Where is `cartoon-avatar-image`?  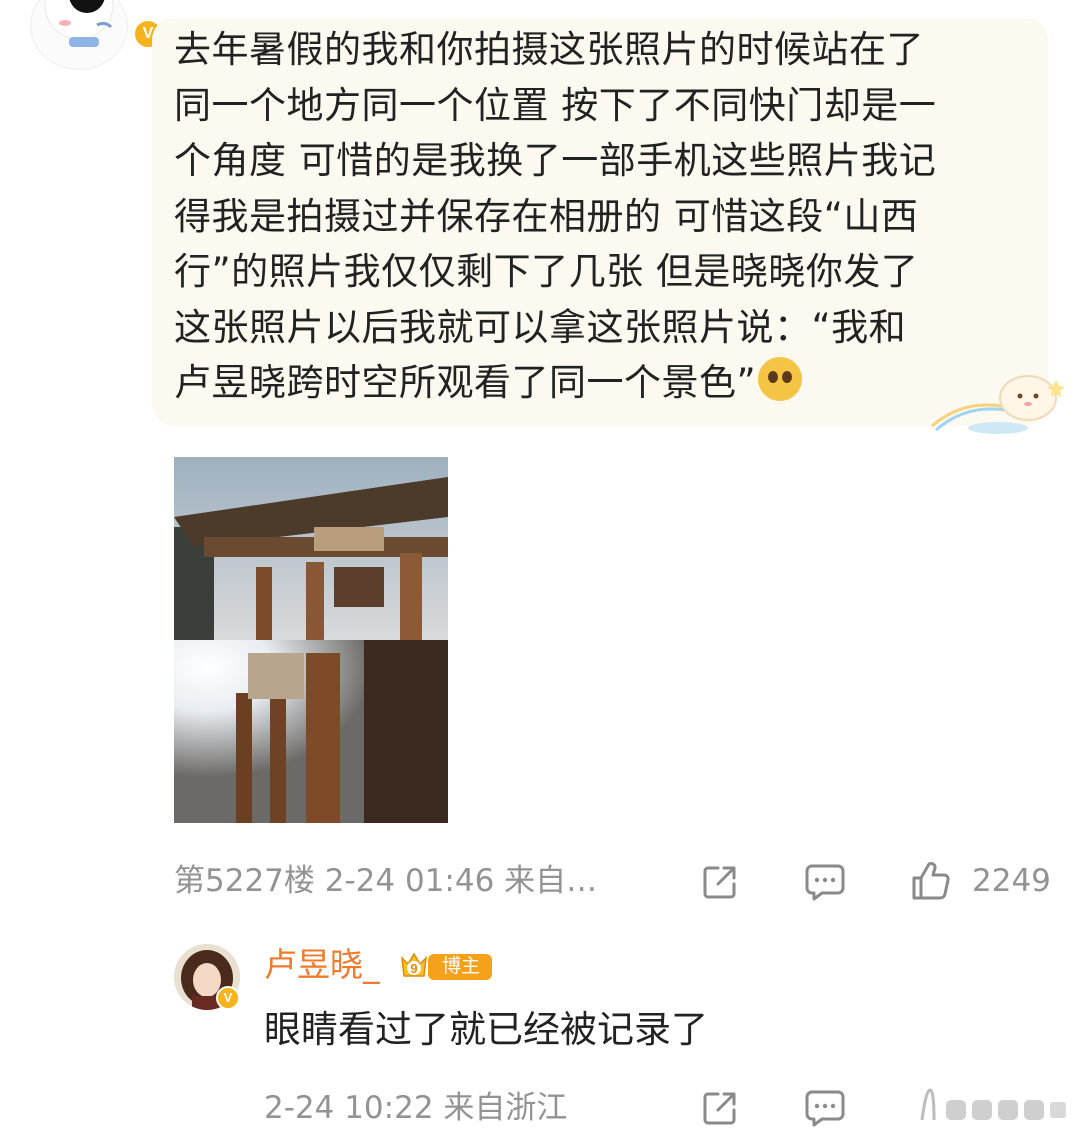 cartoon-avatar-image is located at coordinates (79, 35).